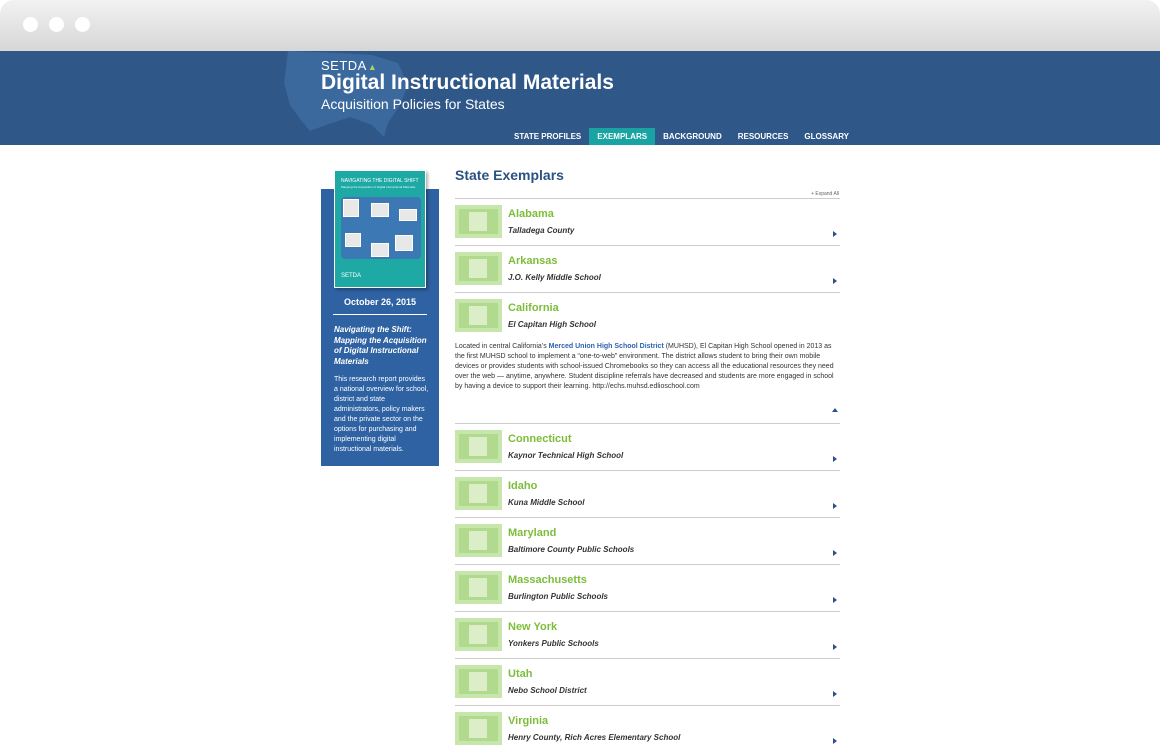 Image resolution: width=1160 pixels, height=745 pixels. Describe the element at coordinates (622, 136) in the screenshot. I see `nav-exemplars: EXEMPLARS` at that location.